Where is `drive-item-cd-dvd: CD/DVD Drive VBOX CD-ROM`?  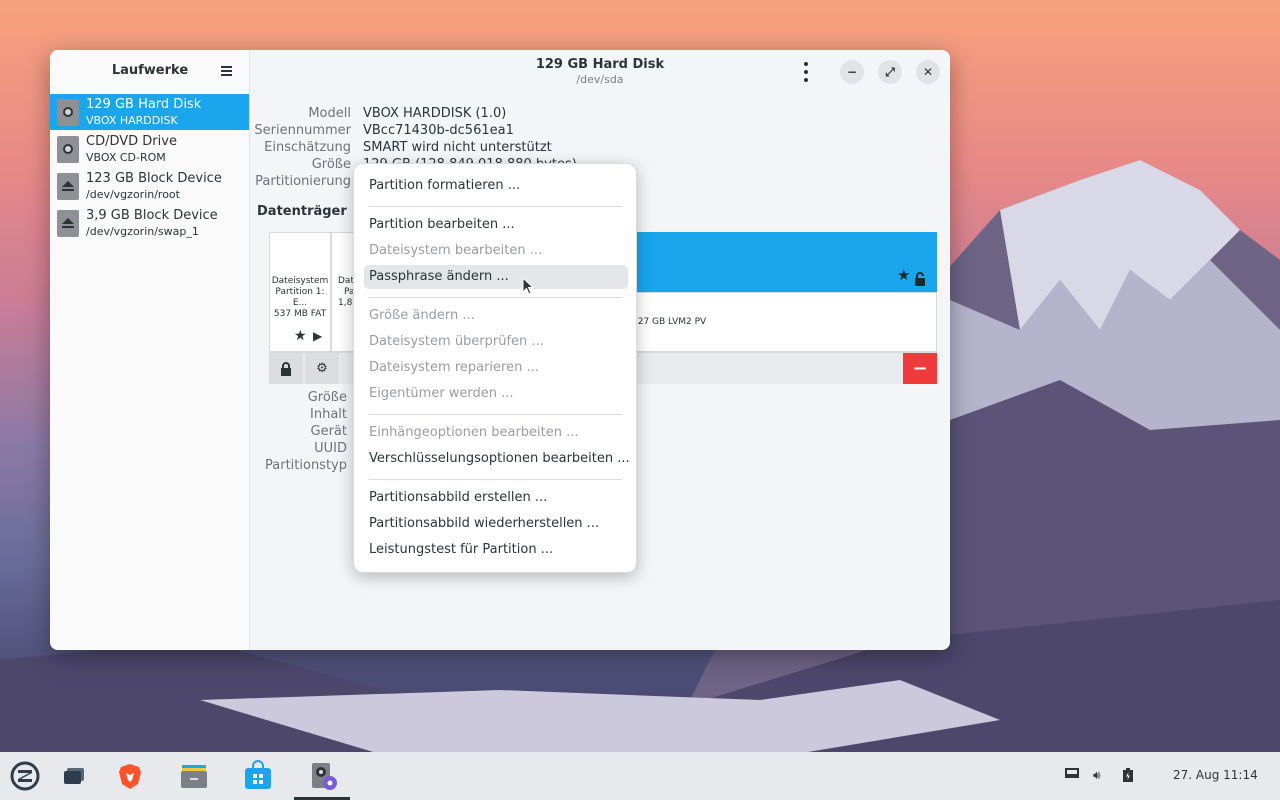 drive-item-cd-dvd: CD/DVD Drive VBOX CD-ROM is located at coordinates (149, 149).